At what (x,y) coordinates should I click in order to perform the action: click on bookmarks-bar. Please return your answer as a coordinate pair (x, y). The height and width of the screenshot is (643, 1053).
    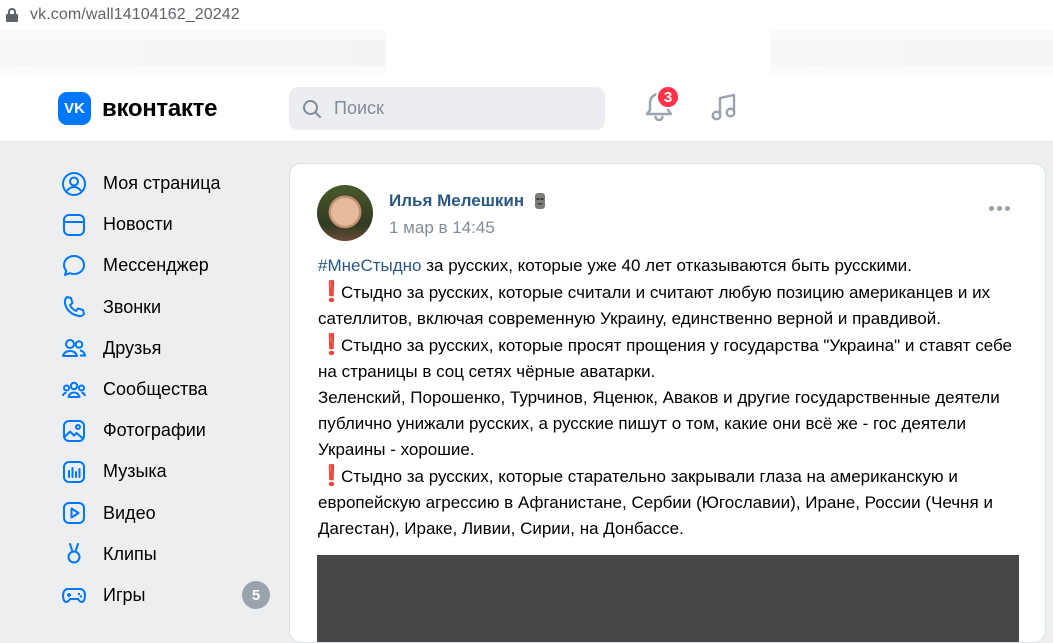
    Looking at the image, I should click on (526, 52).